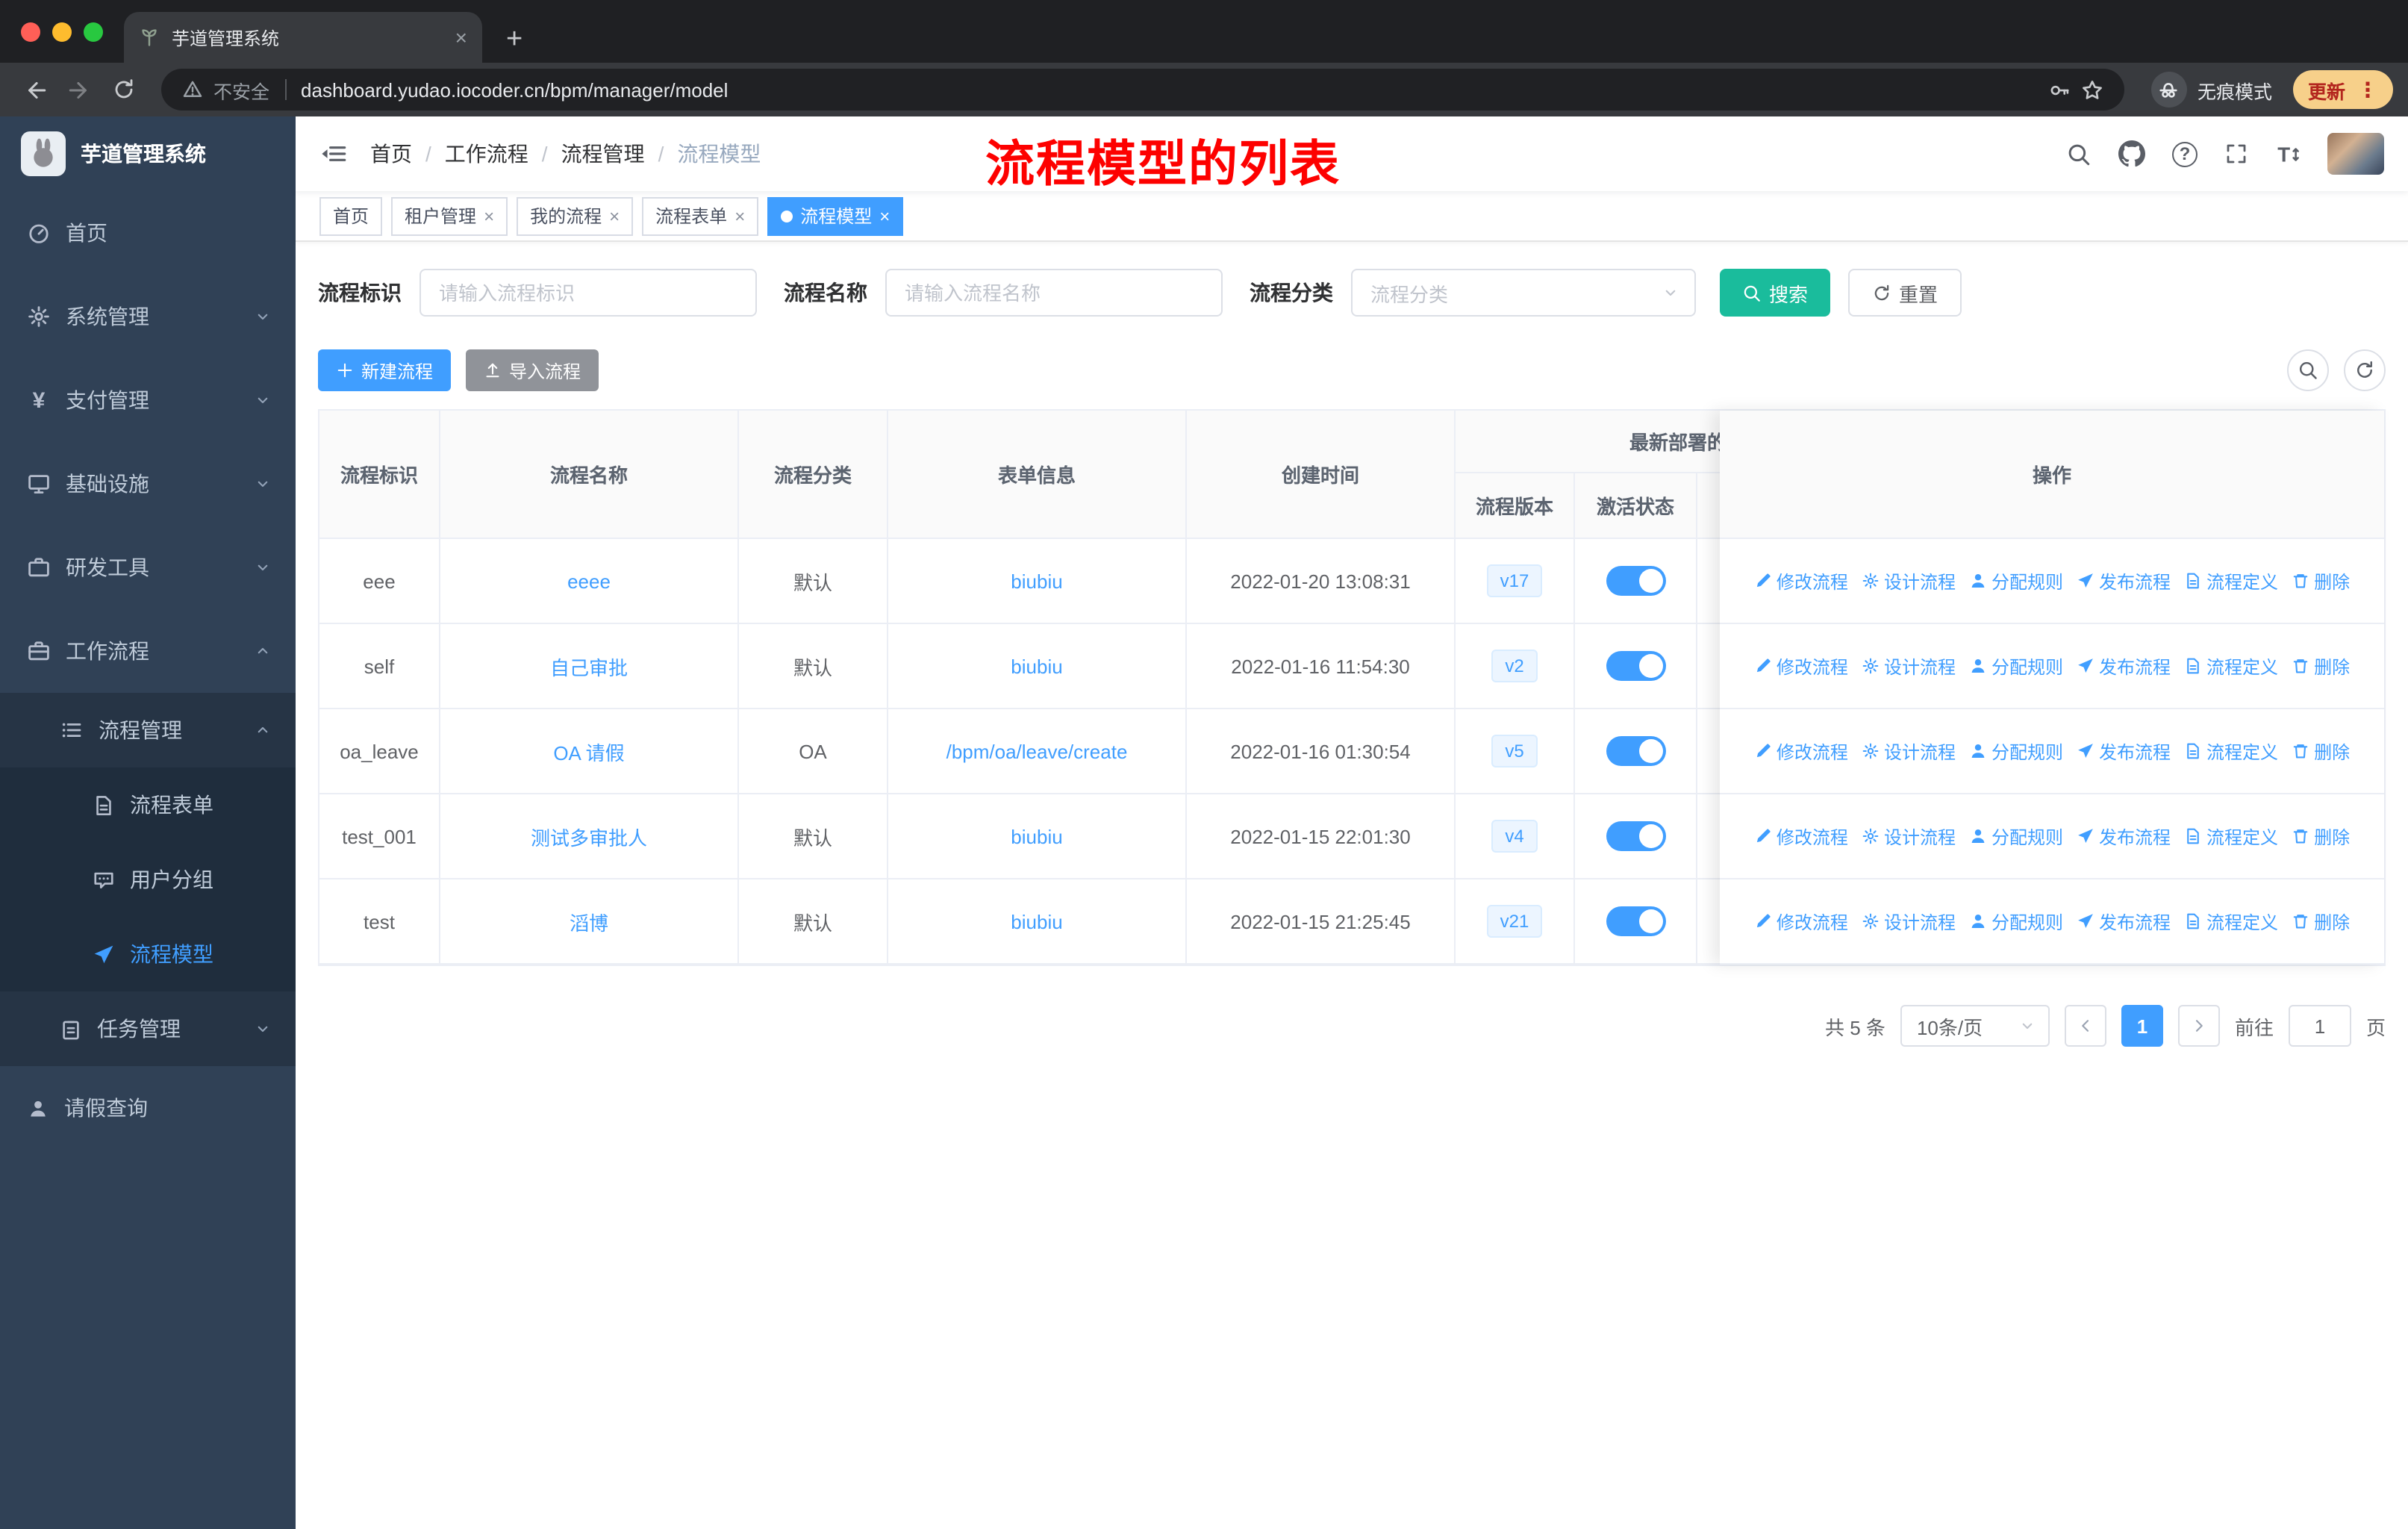 Image resolution: width=2408 pixels, height=1529 pixels. I want to click on tag-tenant: 租户管理 ×, so click(449, 215).